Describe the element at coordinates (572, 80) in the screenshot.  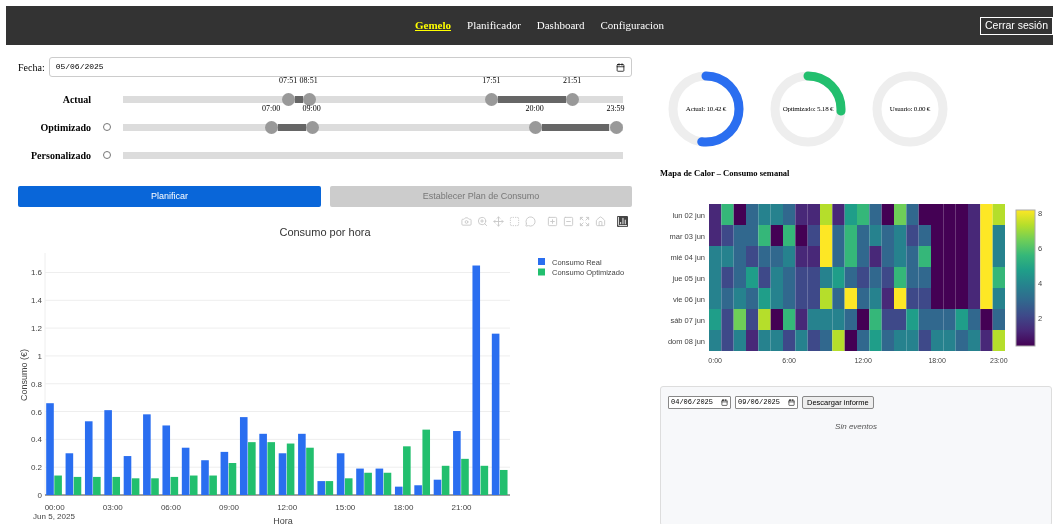
I see `handle-time-label: 21:51` at that location.